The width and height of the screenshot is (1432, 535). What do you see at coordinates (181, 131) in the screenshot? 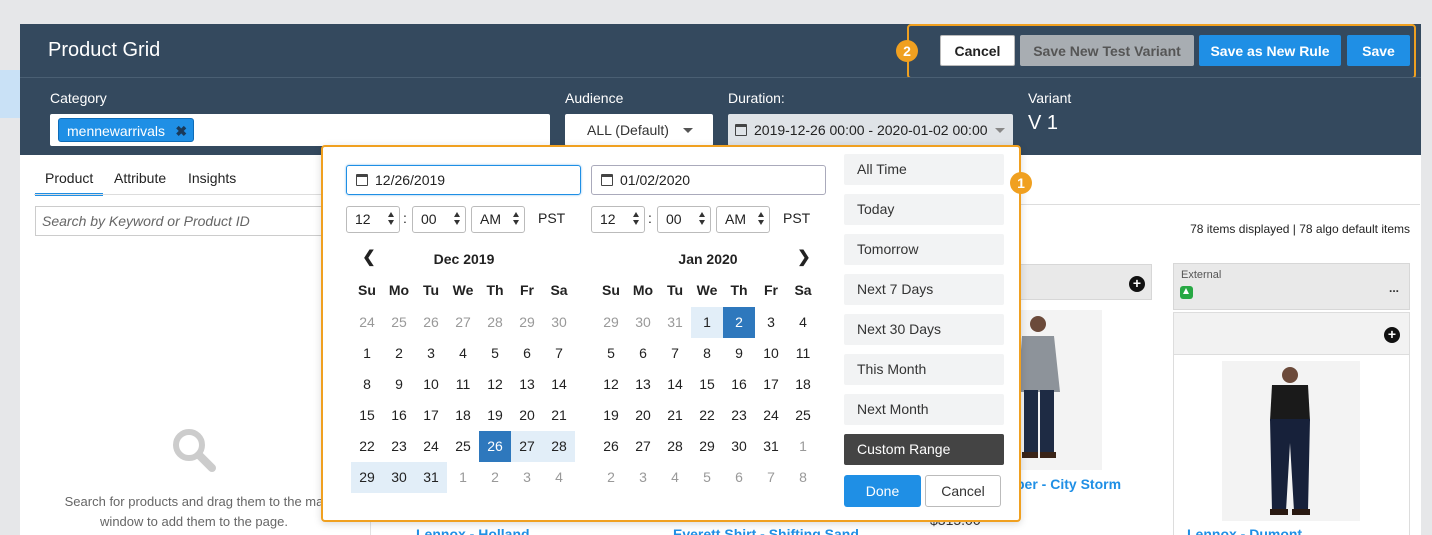
I see `chip-remove-icon: ✖` at bounding box center [181, 131].